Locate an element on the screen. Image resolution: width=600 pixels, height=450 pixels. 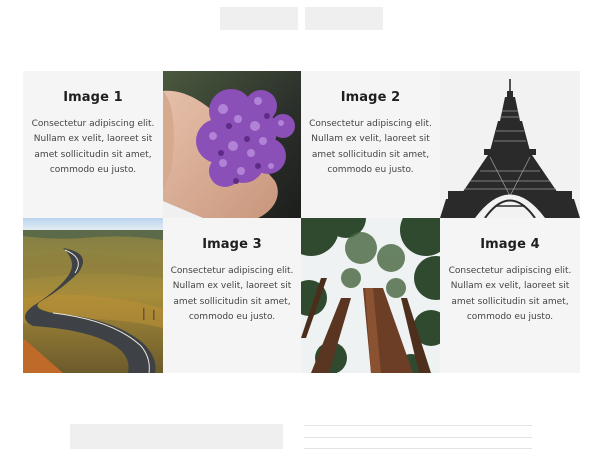
eiffel-tower-image is located at coordinates (510, 144).